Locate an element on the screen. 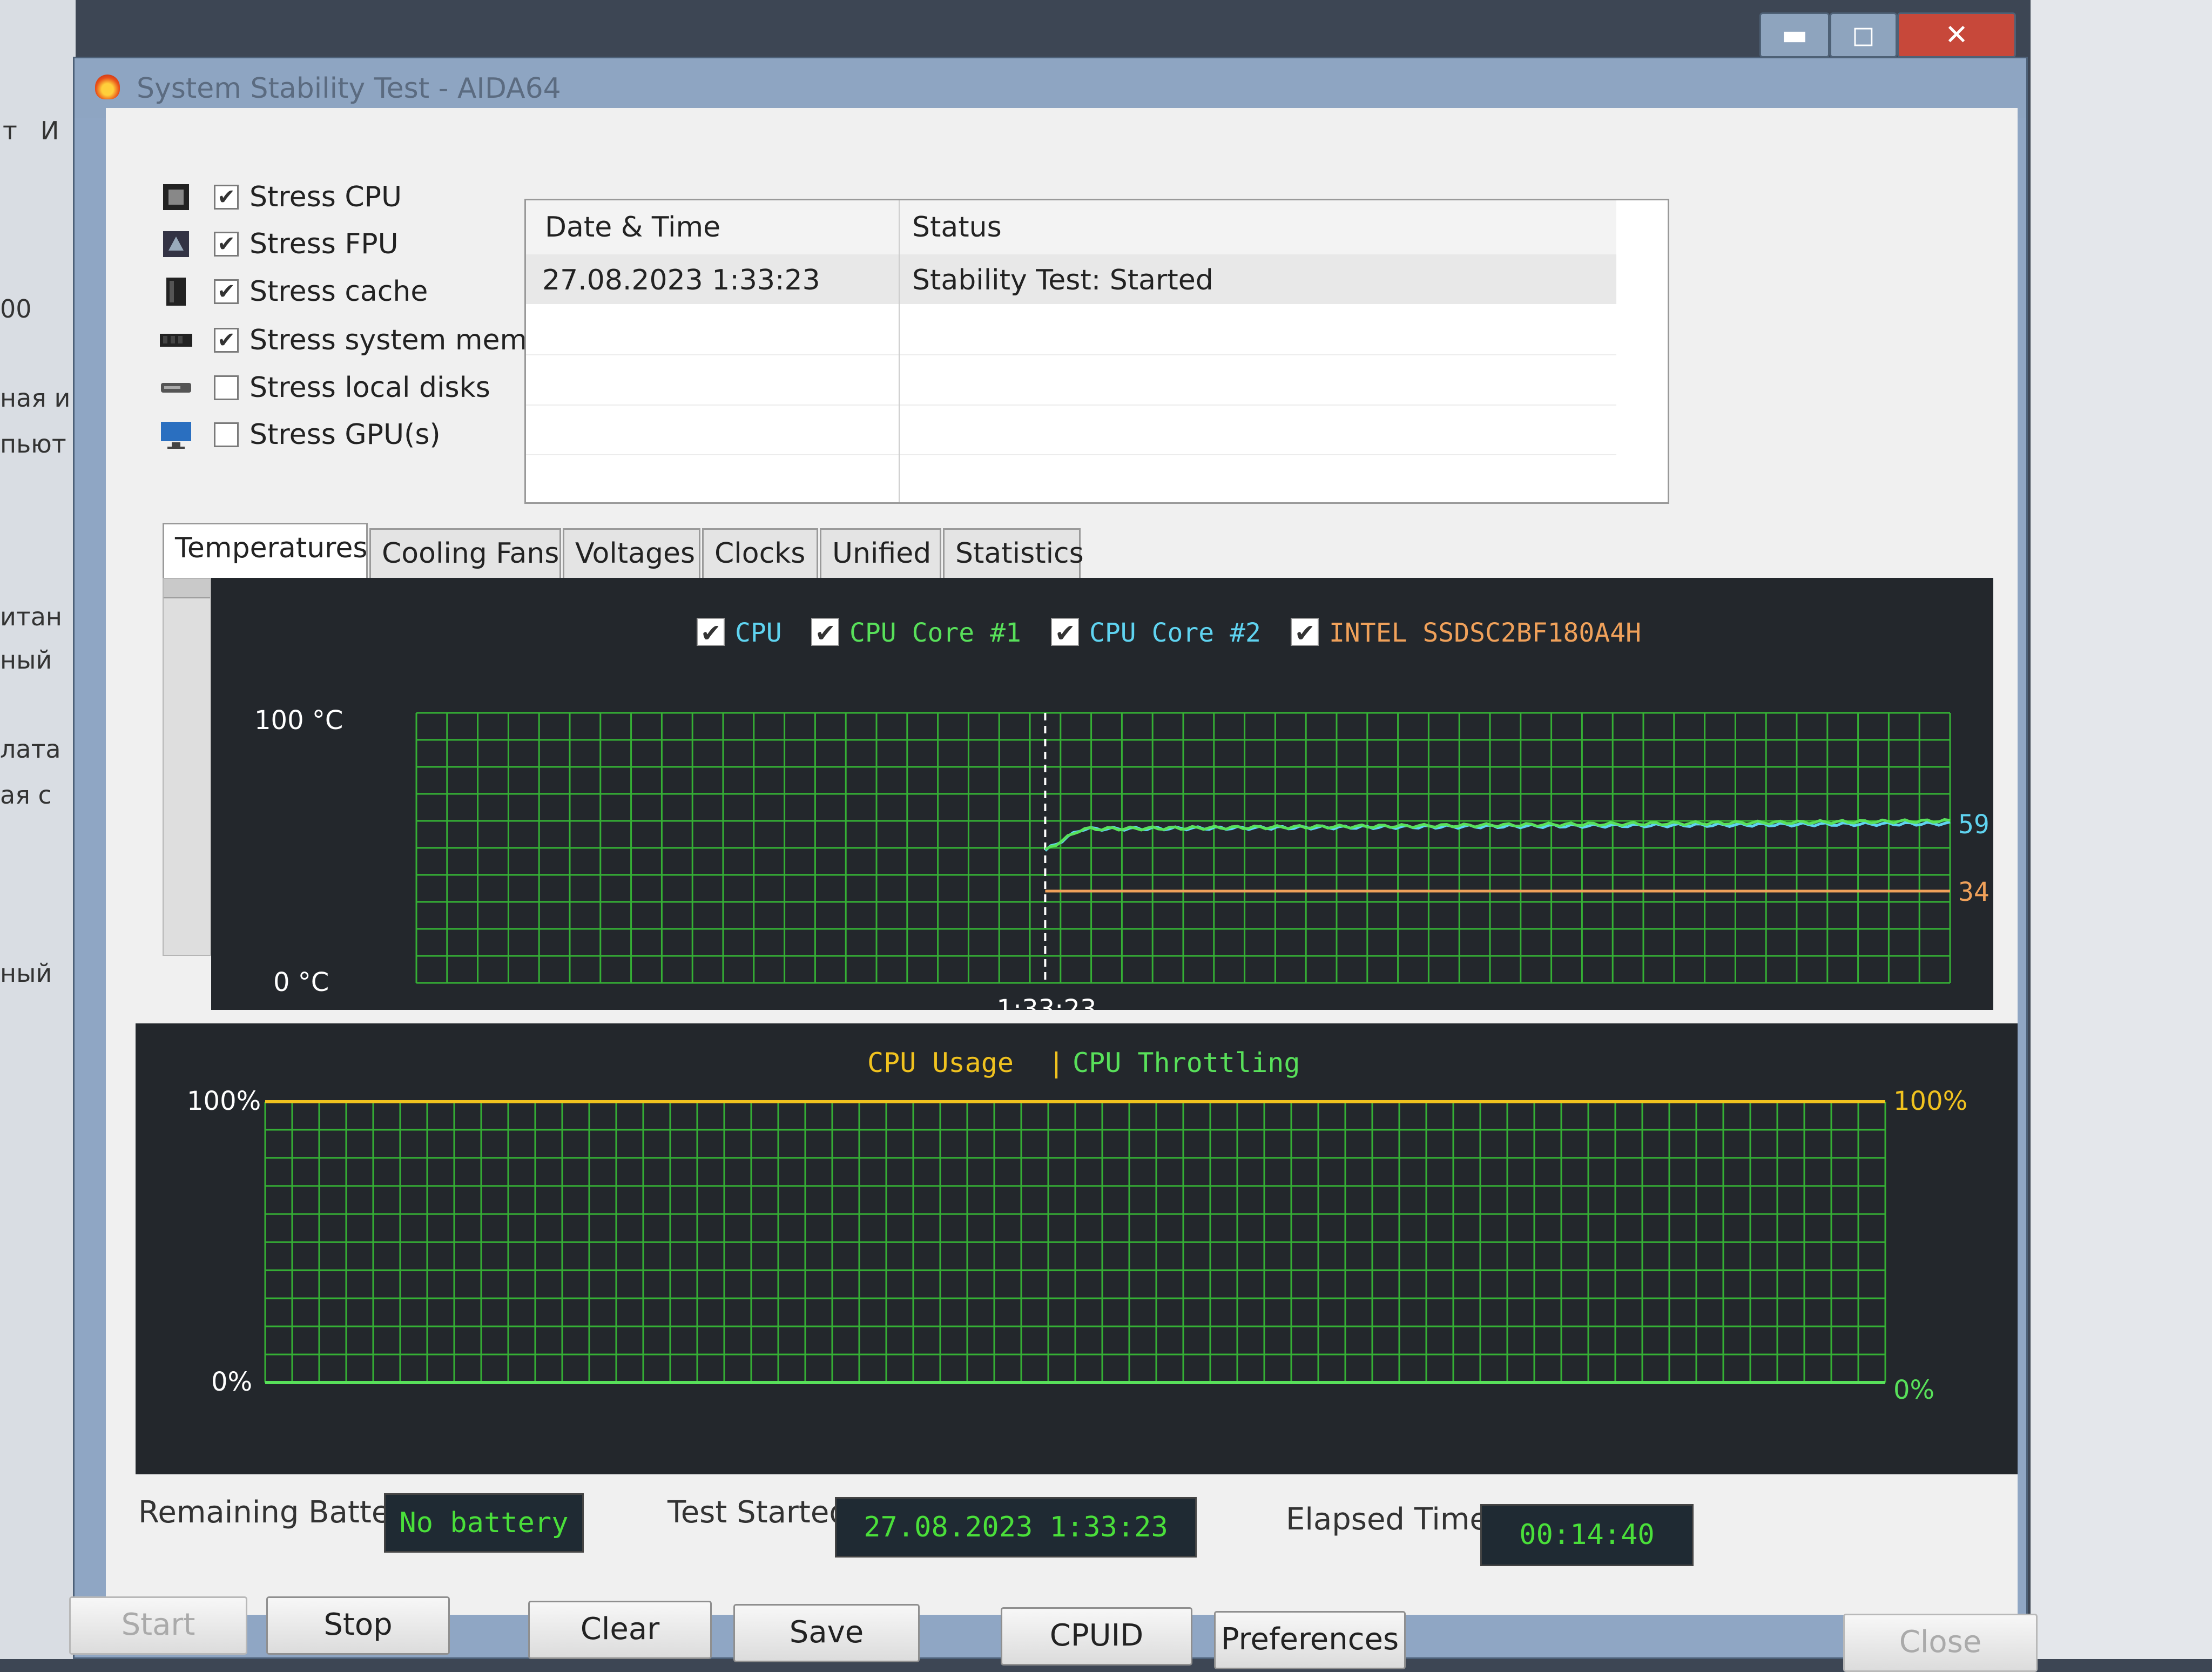 The height and width of the screenshot is (1672, 2212). log-column-status: Status is located at coordinates (957, 227).